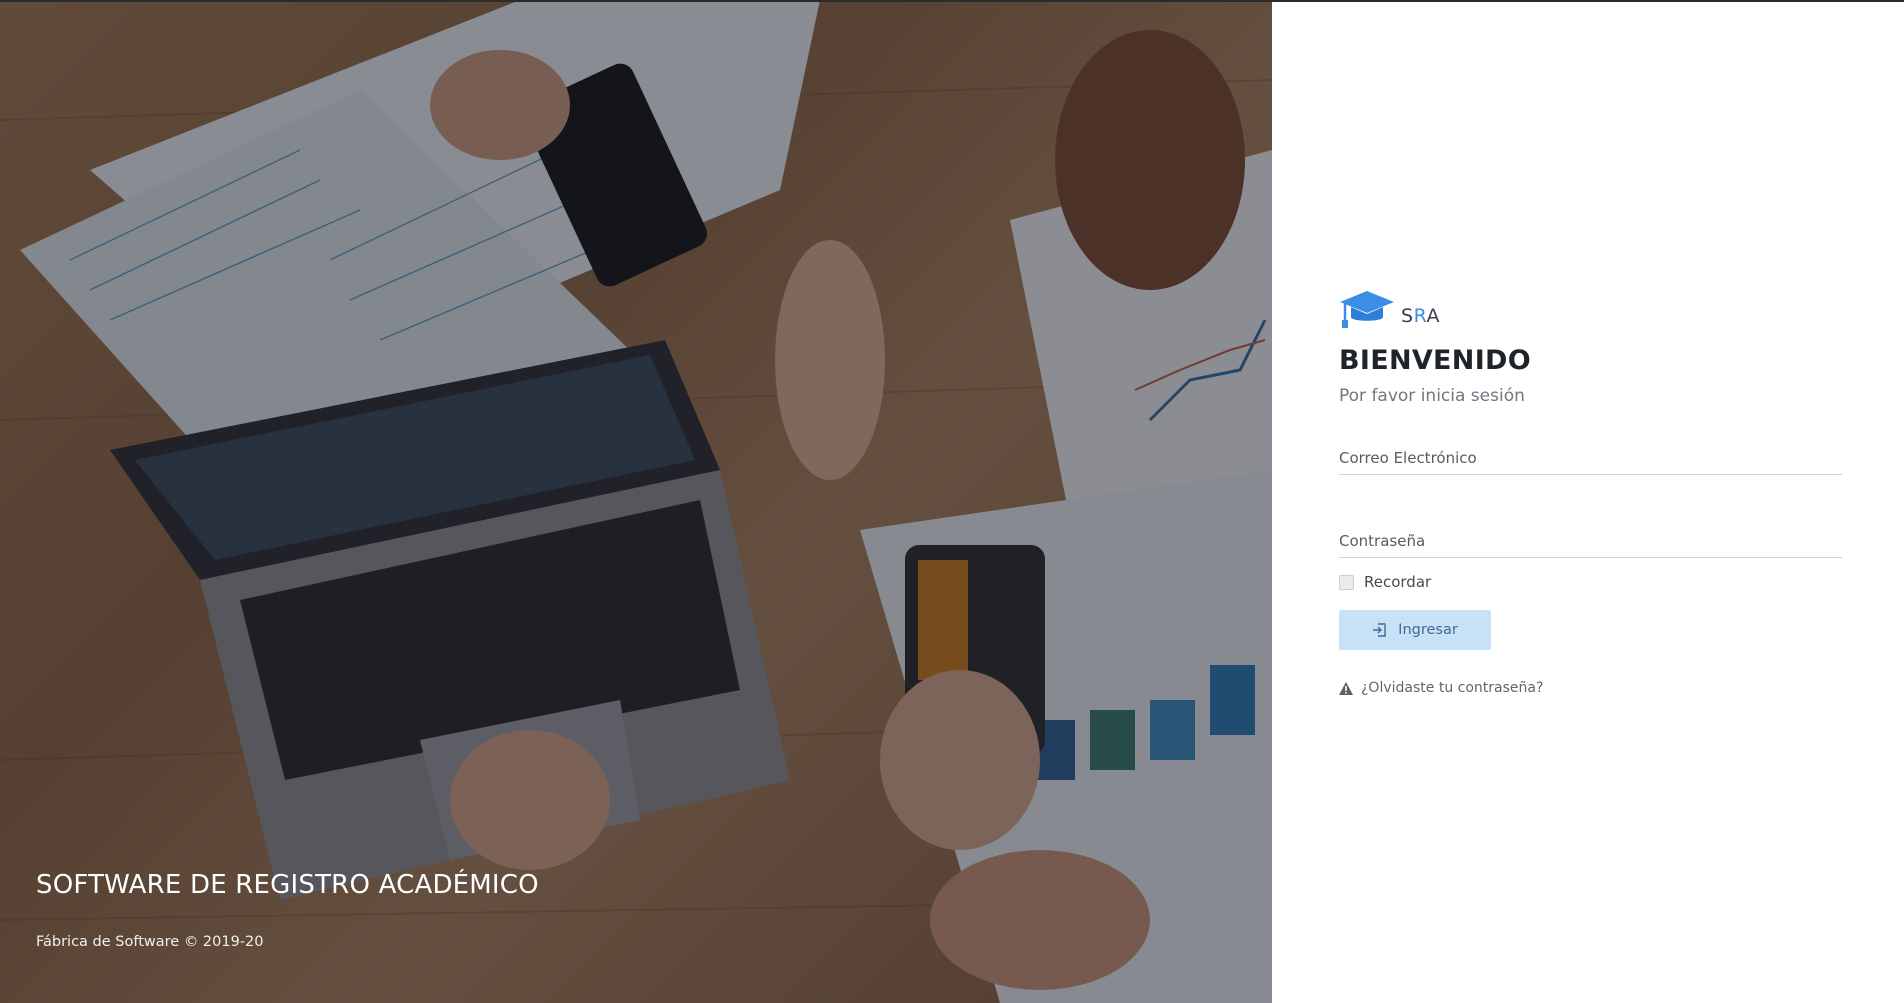 The height and width of the screenshot is (1003, 1904). I want to click on remember-row: Recordar, so click(1590, 582).